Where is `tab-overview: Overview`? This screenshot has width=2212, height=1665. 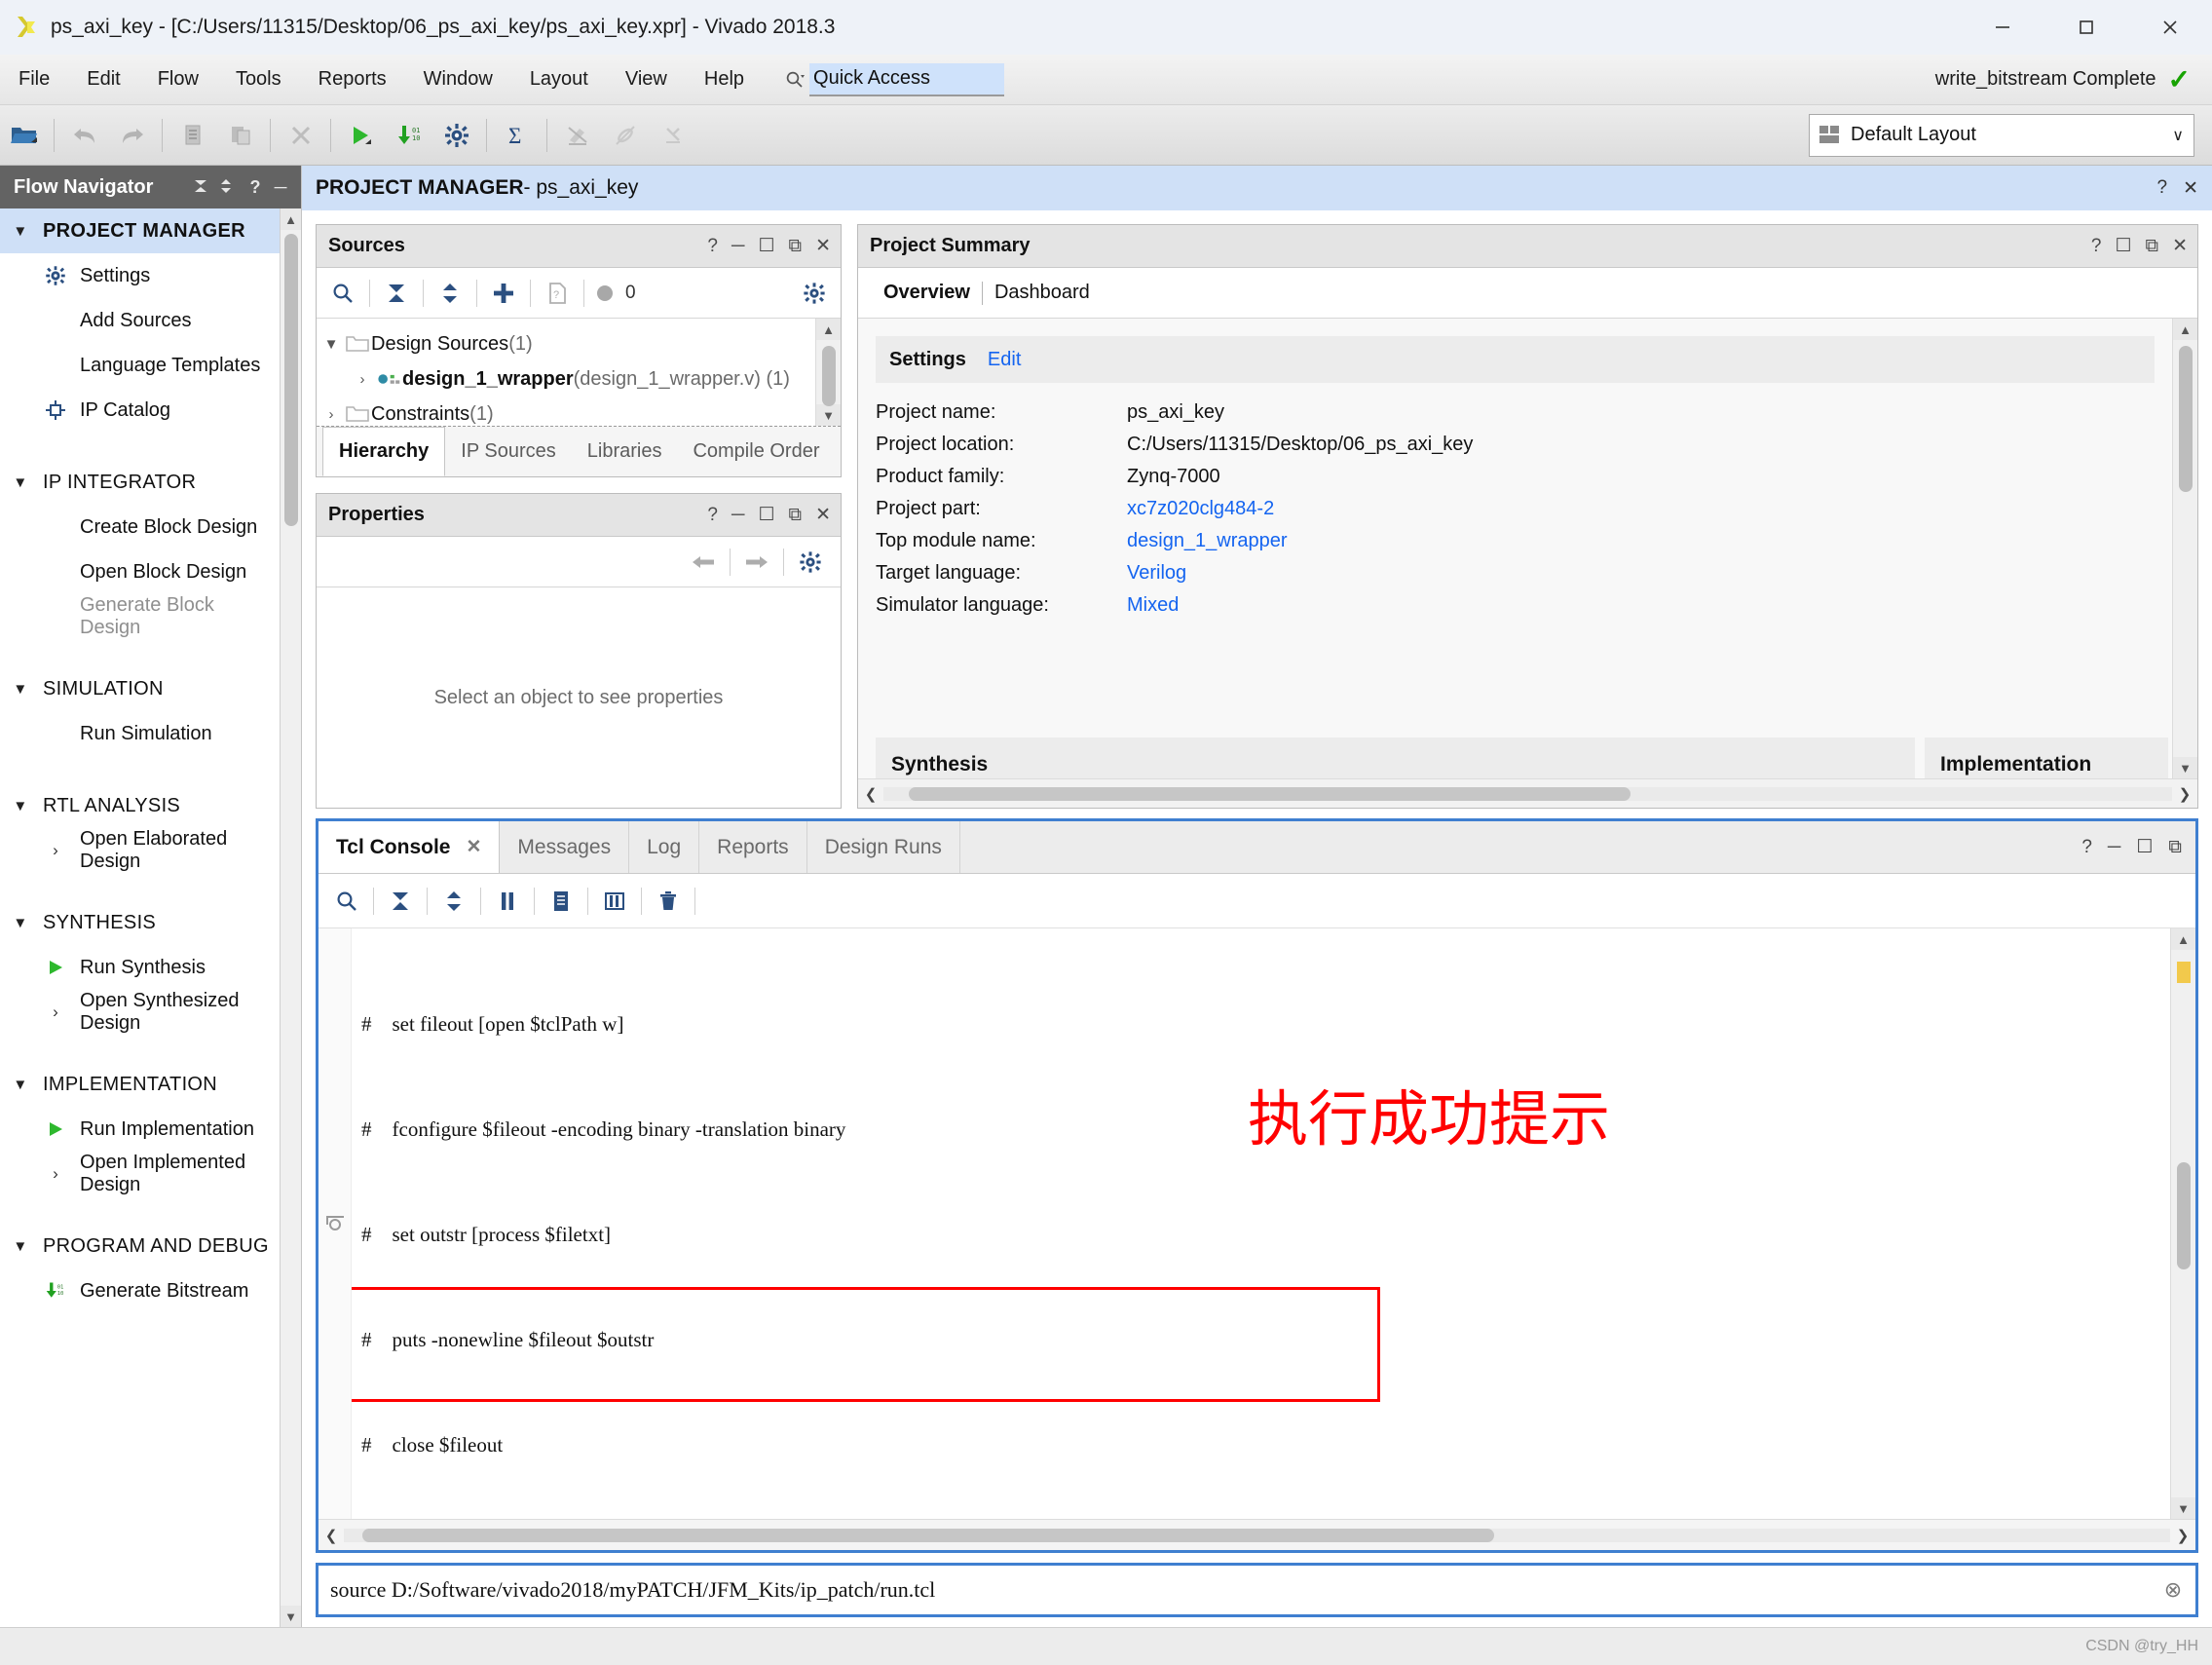
tab-overview: Overview is located at coordinates (927, 293).